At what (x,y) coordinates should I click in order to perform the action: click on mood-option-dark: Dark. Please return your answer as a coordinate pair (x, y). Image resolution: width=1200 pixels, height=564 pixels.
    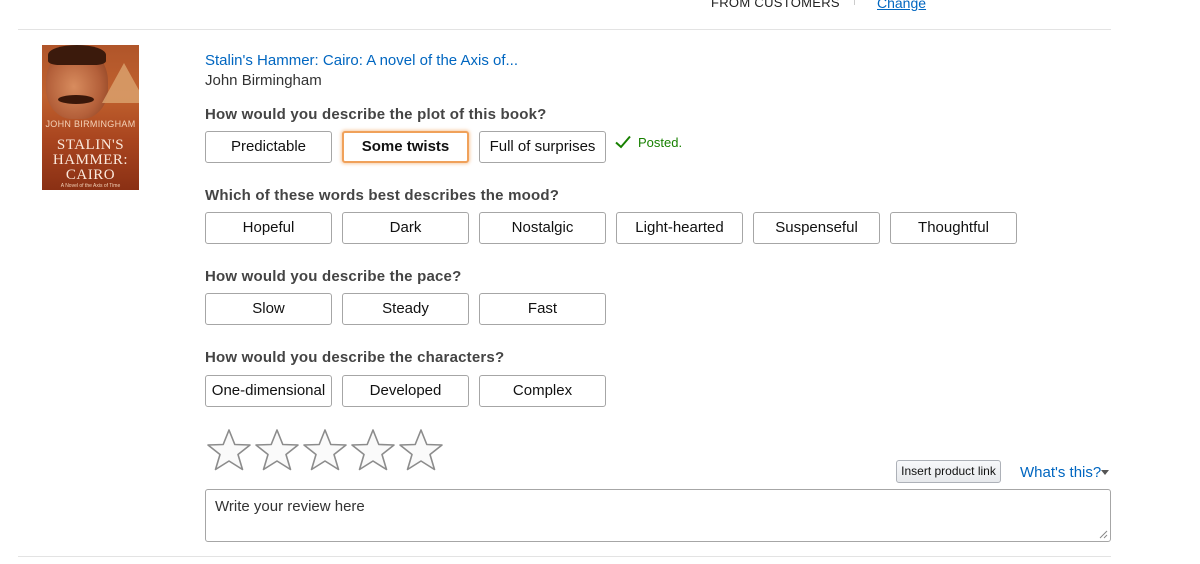
    Looking at the image, I should click on (405, 228).